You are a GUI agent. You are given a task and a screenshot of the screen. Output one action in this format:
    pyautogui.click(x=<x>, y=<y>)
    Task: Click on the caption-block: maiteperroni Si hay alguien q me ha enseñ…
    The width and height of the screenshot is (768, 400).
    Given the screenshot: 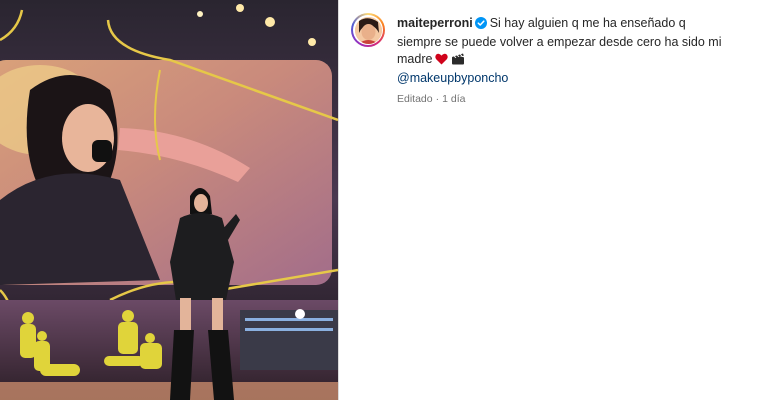 What is the action you would take?
    pyautogui.click(x=562, y=59)
    